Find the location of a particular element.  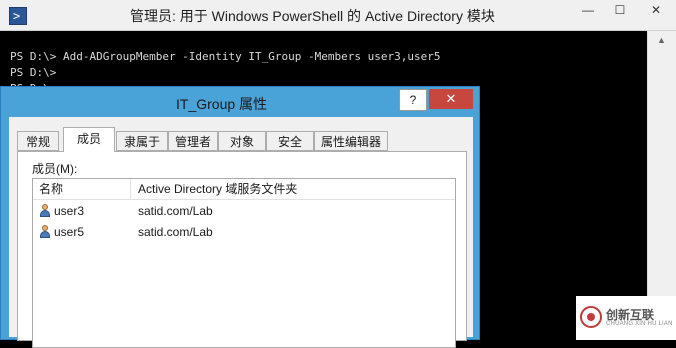

dialog-titlebar: IT_Group 属性 ? ✕ is located at coordinates (240, 102).